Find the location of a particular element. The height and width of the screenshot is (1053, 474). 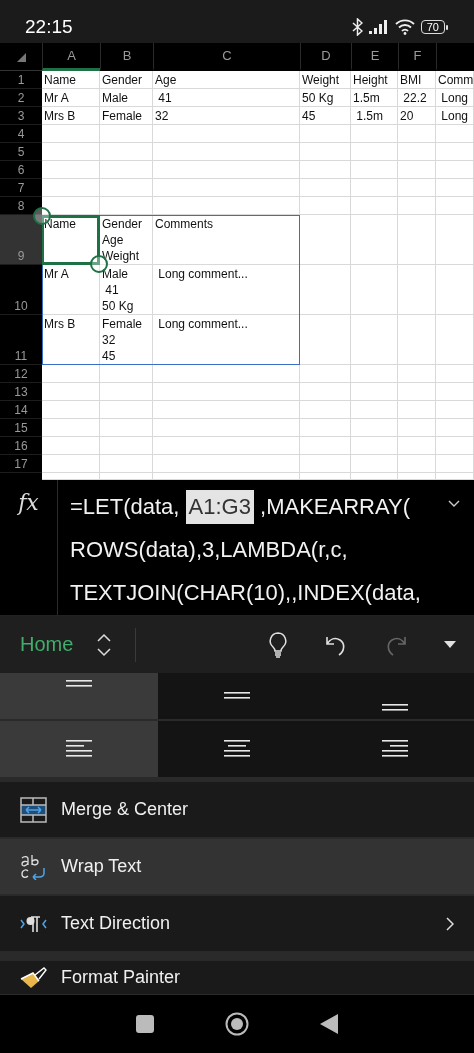

row-header: 12 is located at coordinates (21, 374).